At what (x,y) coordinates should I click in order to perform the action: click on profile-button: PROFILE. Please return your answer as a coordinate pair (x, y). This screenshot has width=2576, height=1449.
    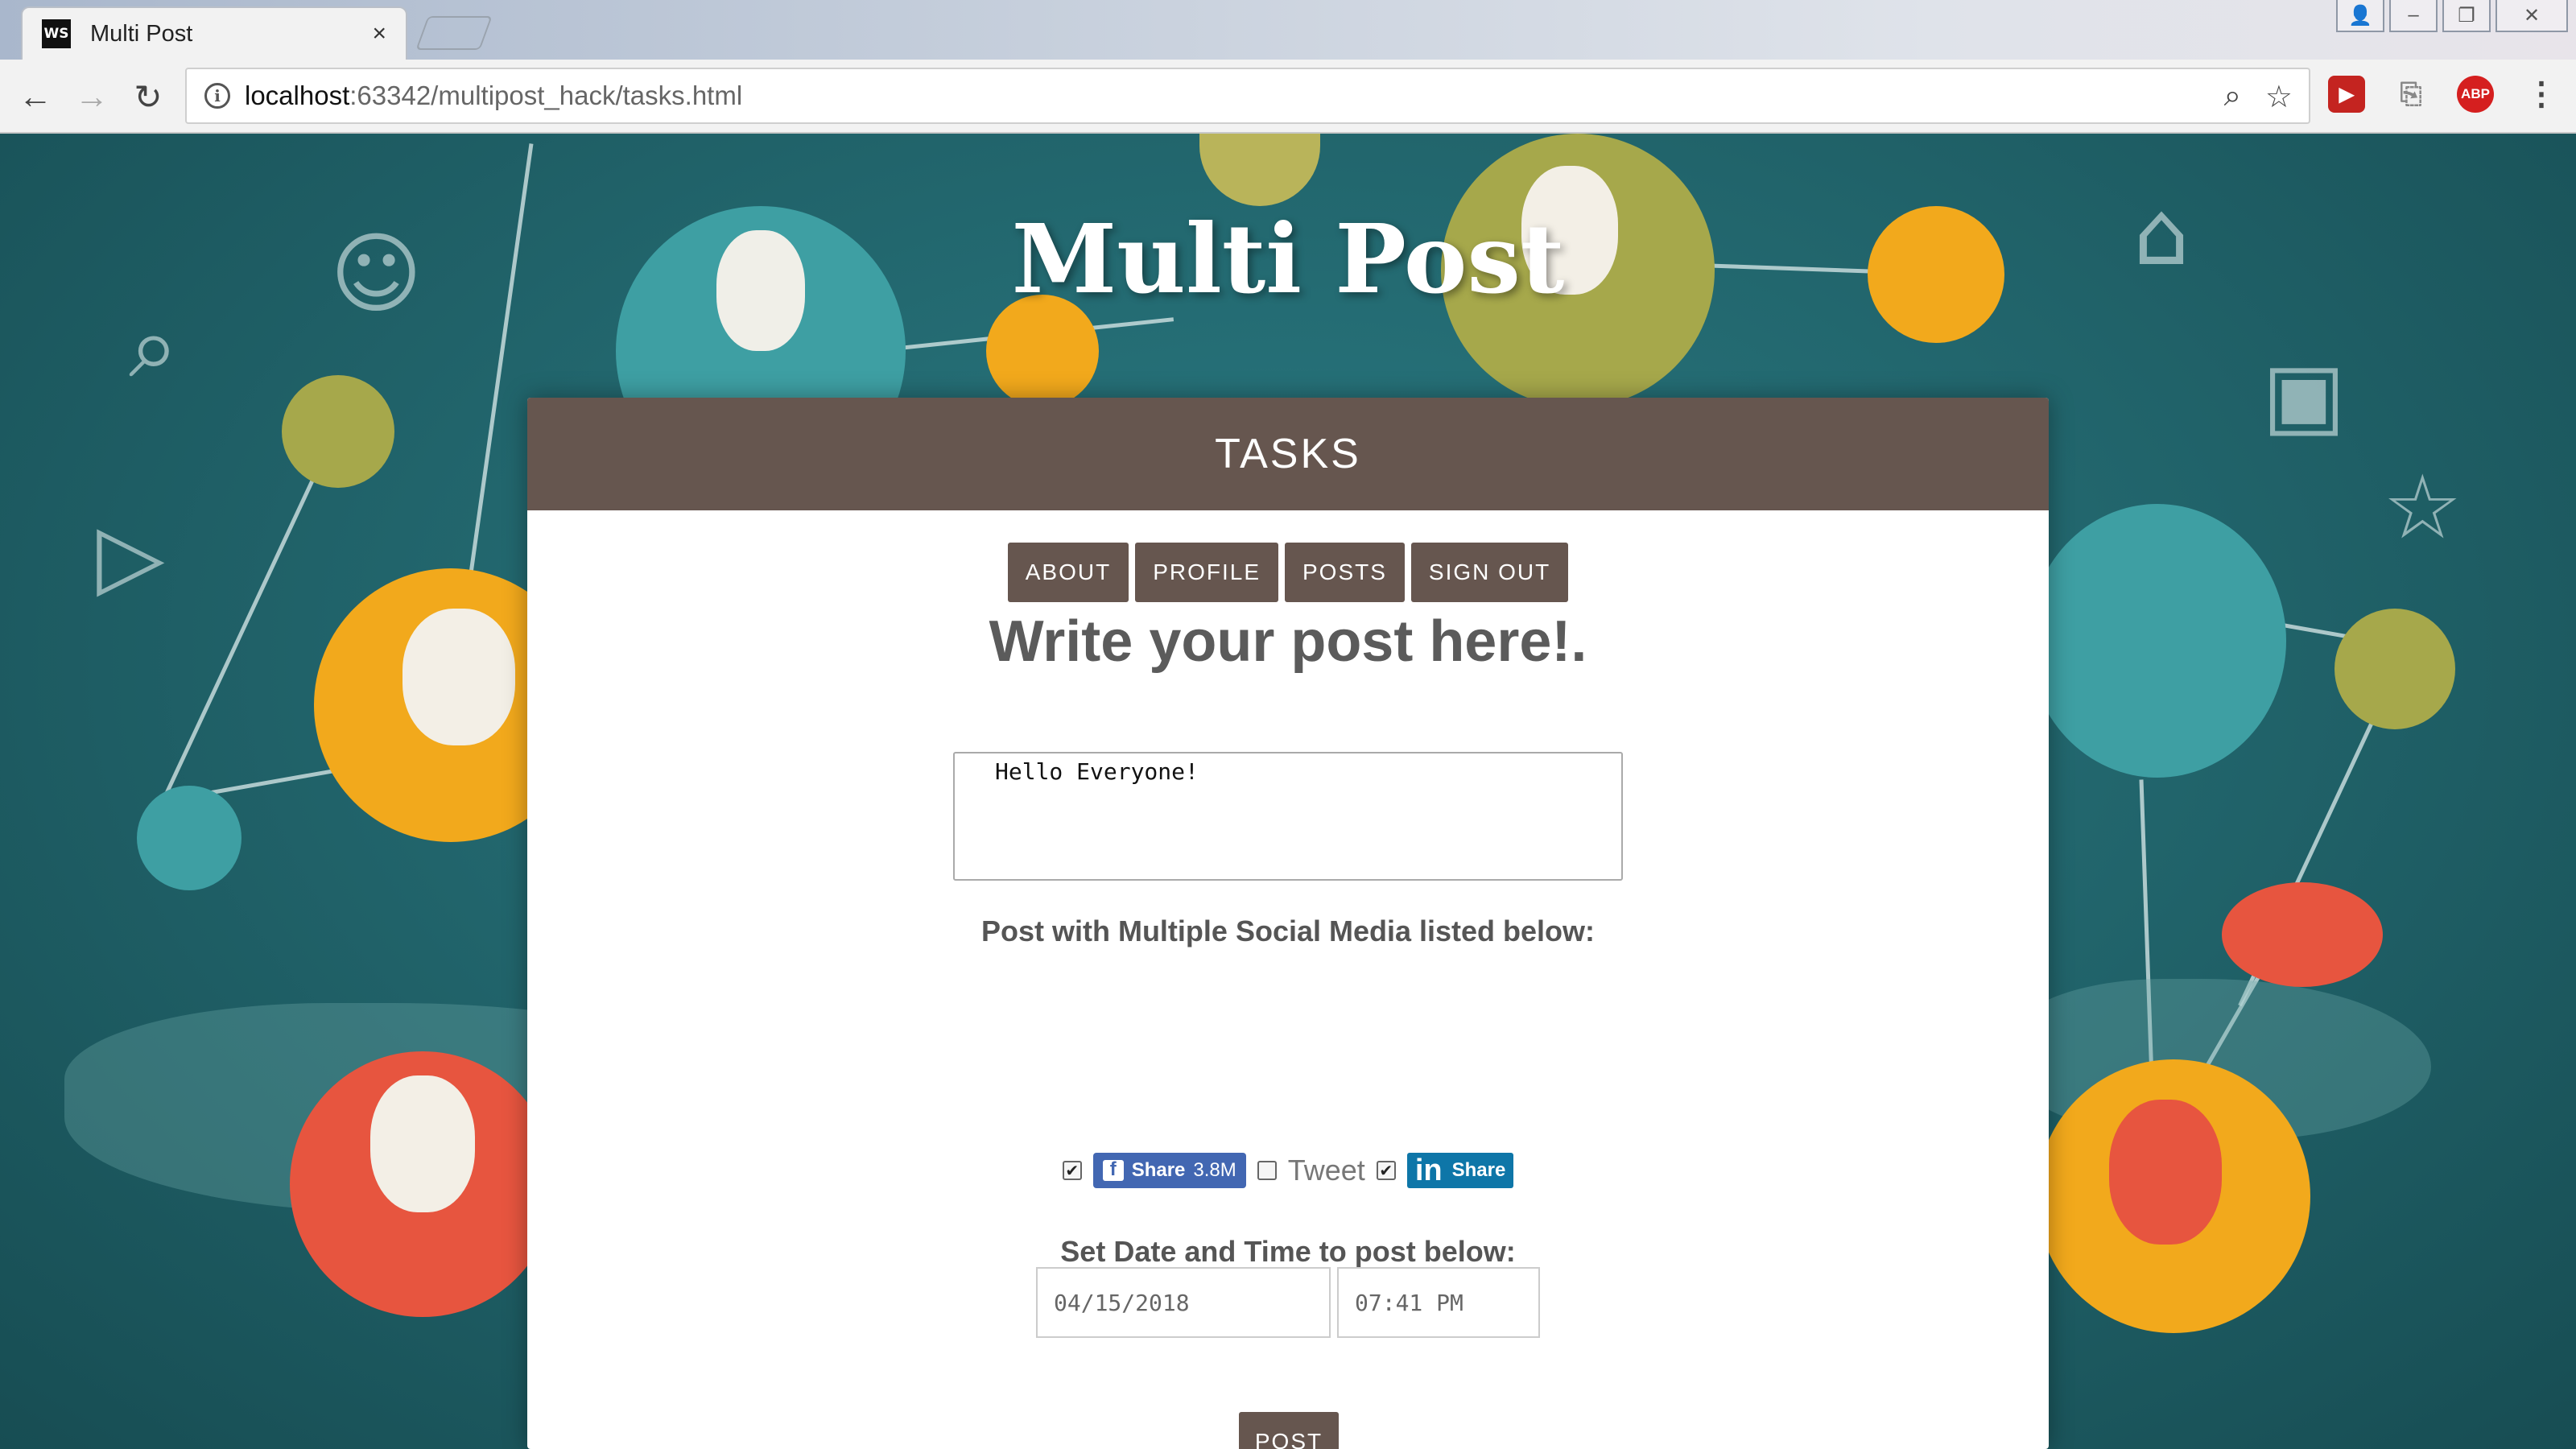
    Looking at the image, I should click on (1206, 572).